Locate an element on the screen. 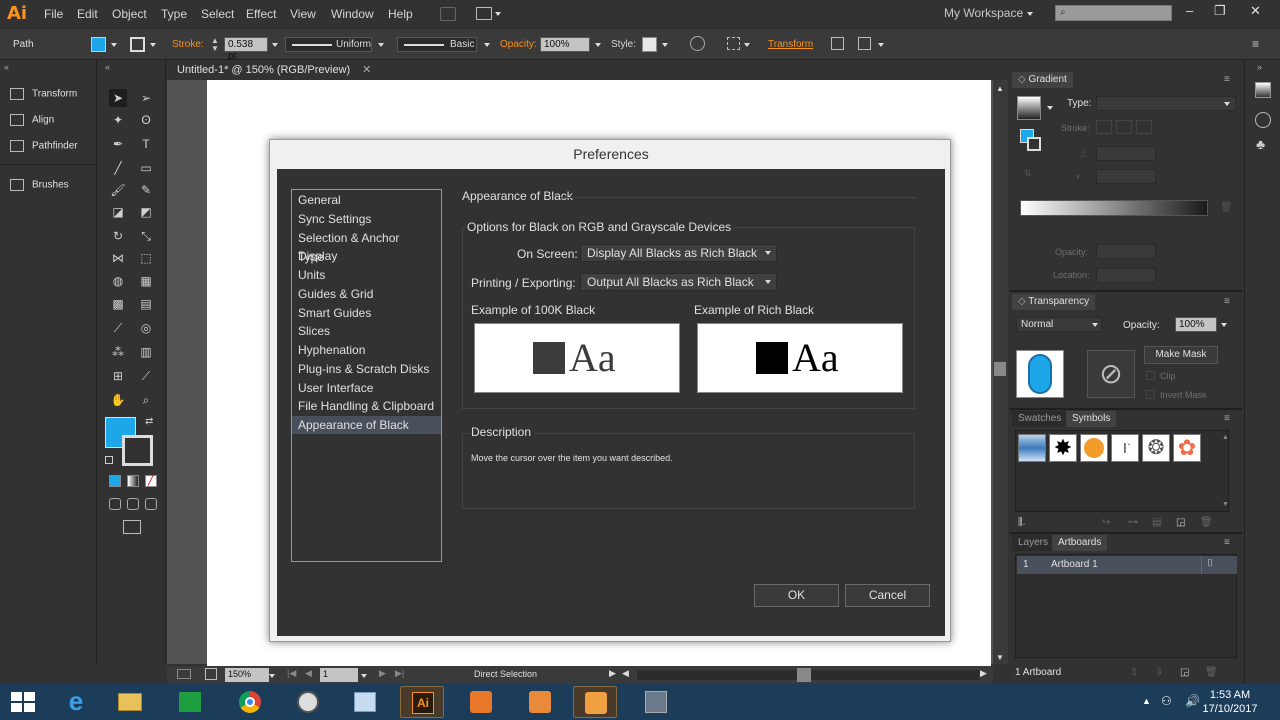  status-menu-icon: ▶ is located at coordinates (612, 673).